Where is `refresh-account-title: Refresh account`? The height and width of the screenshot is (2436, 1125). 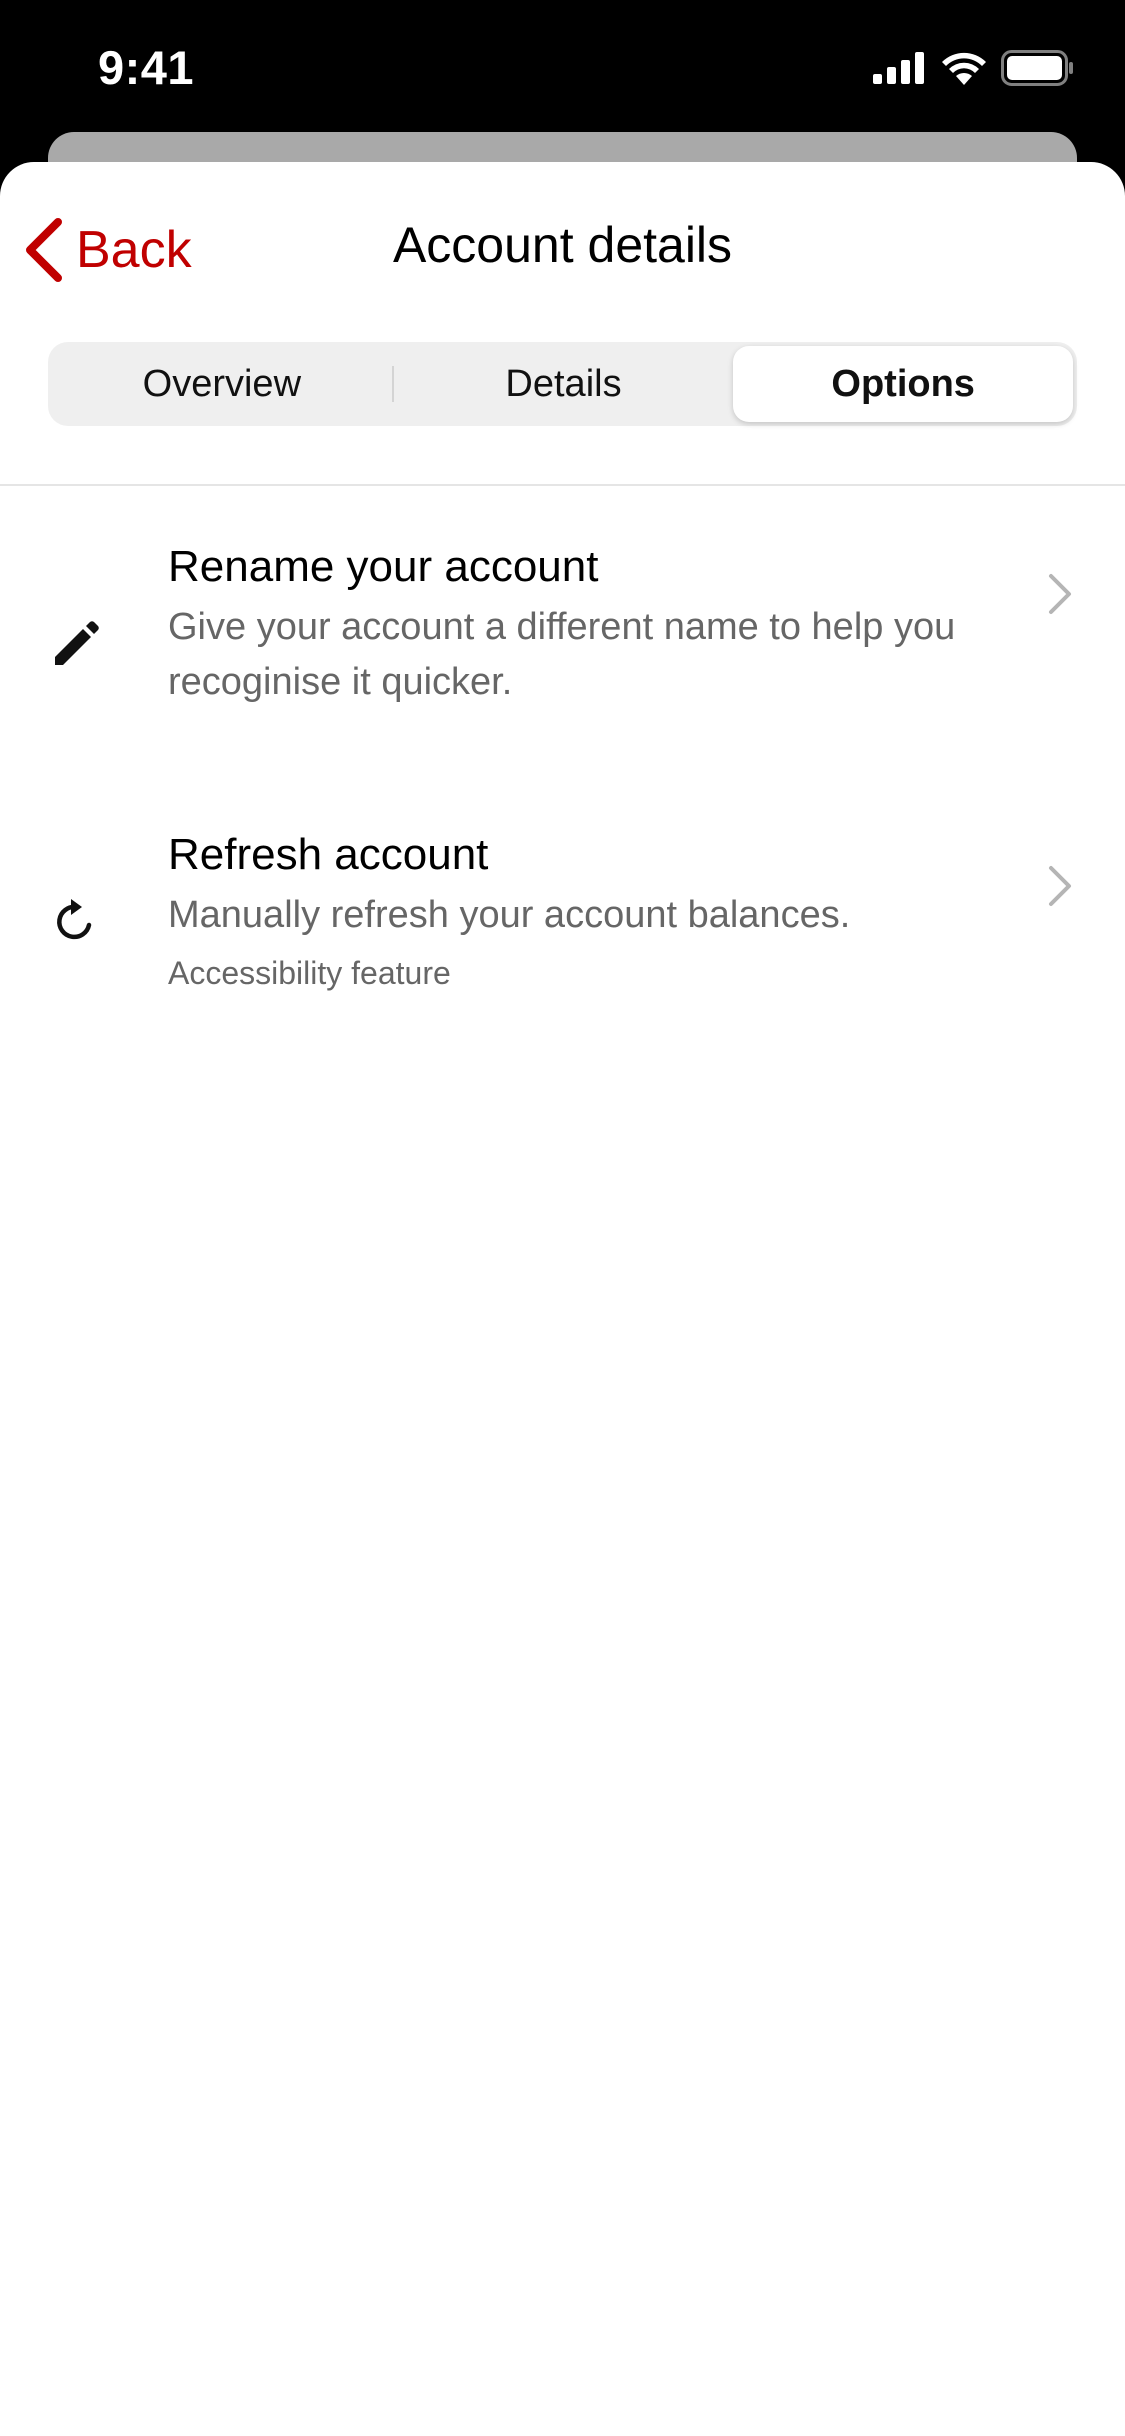
refresh-account-title: Refresh account is located at coordinates (328, 854).